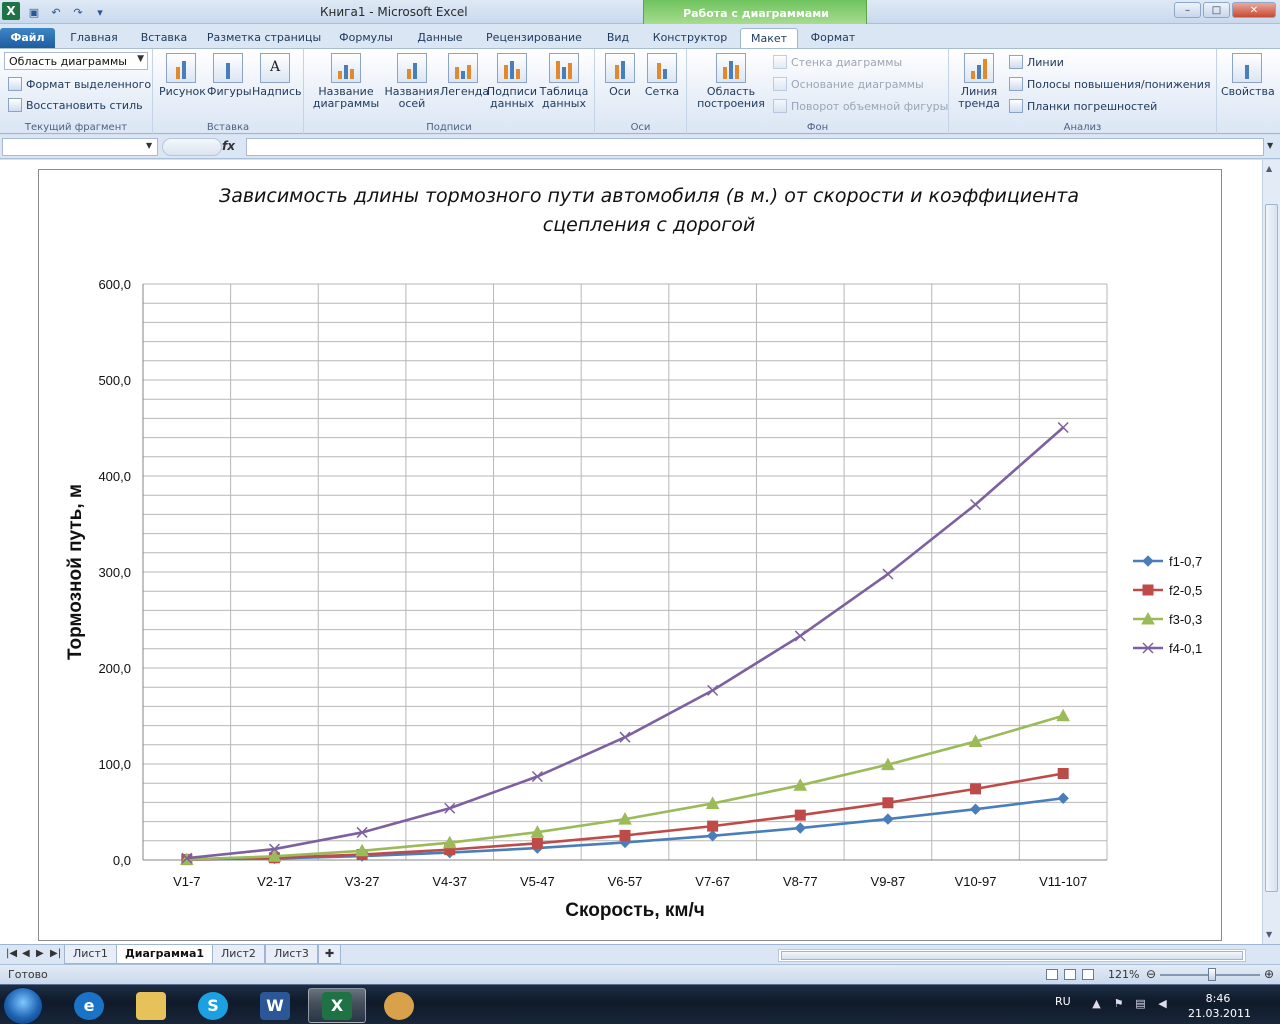  Describe the element at coordinates (337, 1005) in the screenshot. I see `taskbar-excel: X` at that location.